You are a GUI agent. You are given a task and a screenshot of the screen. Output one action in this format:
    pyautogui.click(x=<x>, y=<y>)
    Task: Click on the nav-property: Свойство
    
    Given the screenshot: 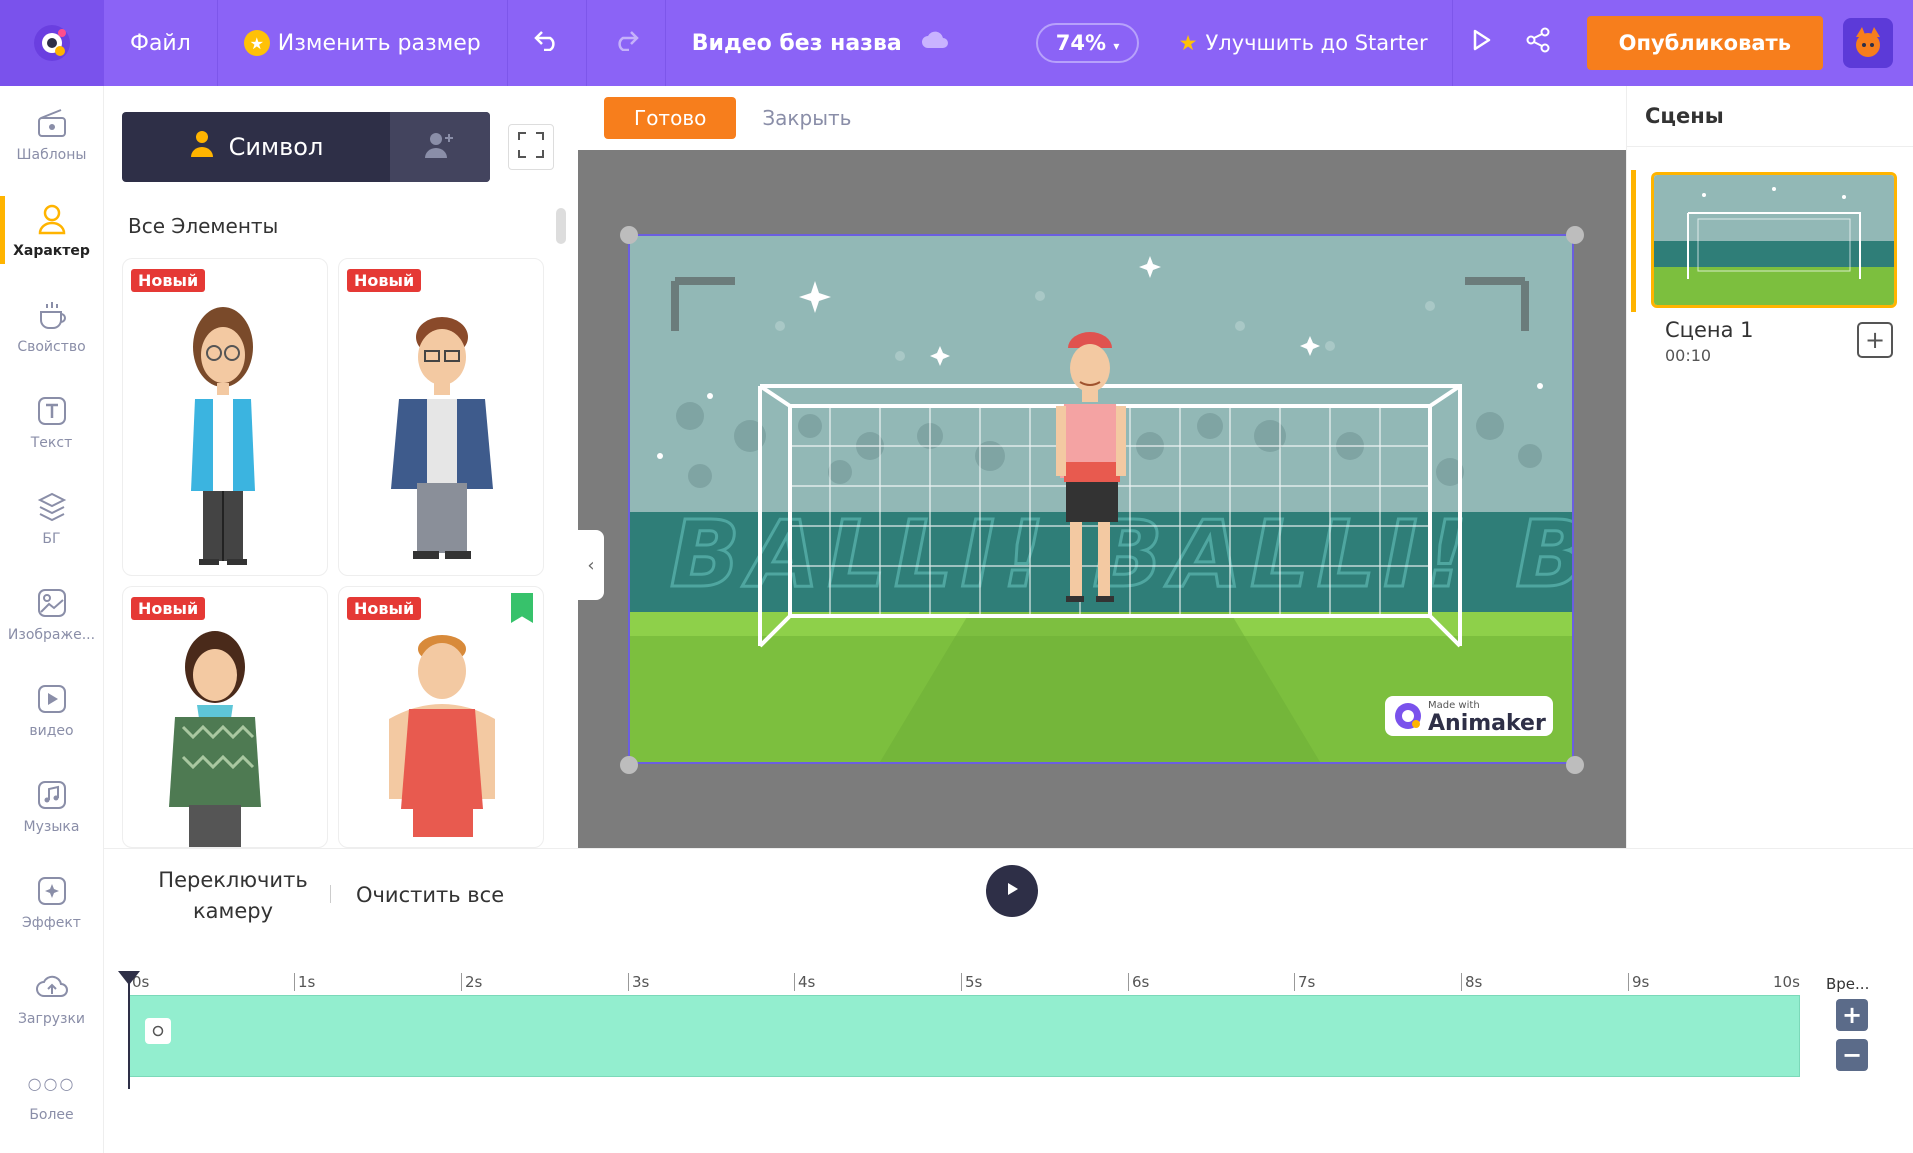 What is the action you would take?
    pyautogui.click(x=51, y=326)
    